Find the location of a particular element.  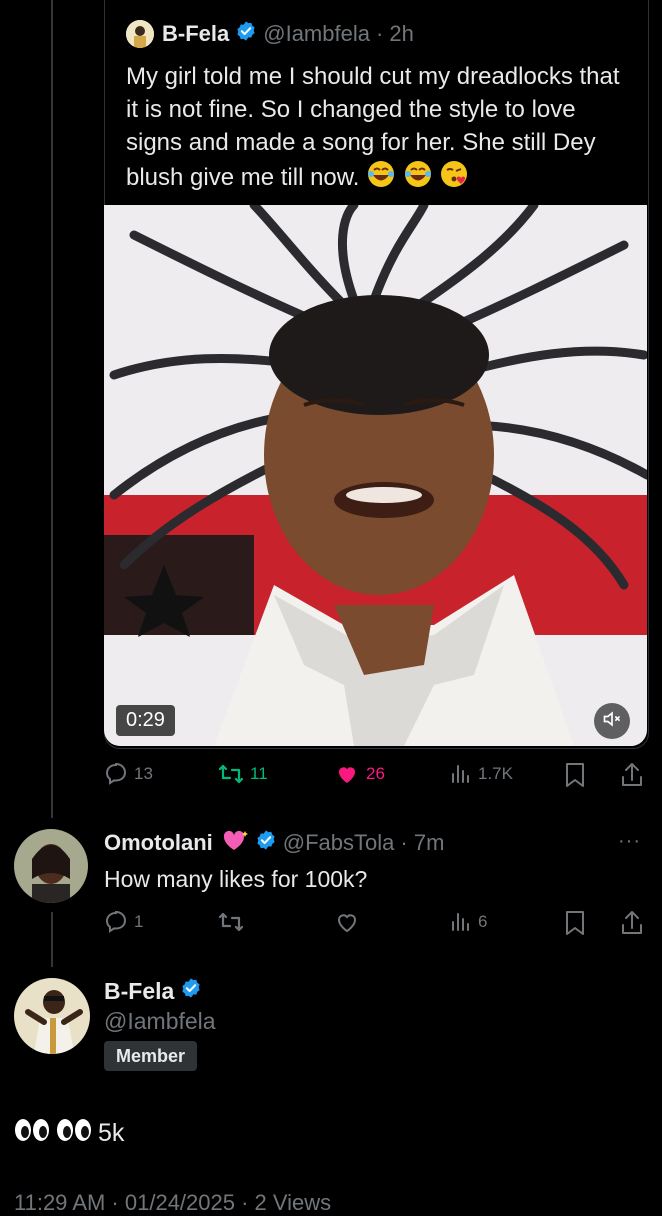

repost-action: 11 is located at coordinates (243, 774).